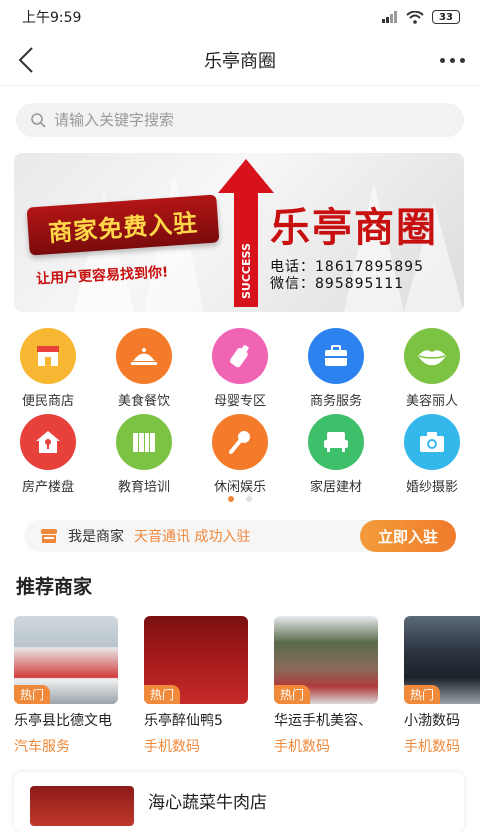 The height and width of the screenshot is (832, 480). I want to click on back-button, so click(26, 60).